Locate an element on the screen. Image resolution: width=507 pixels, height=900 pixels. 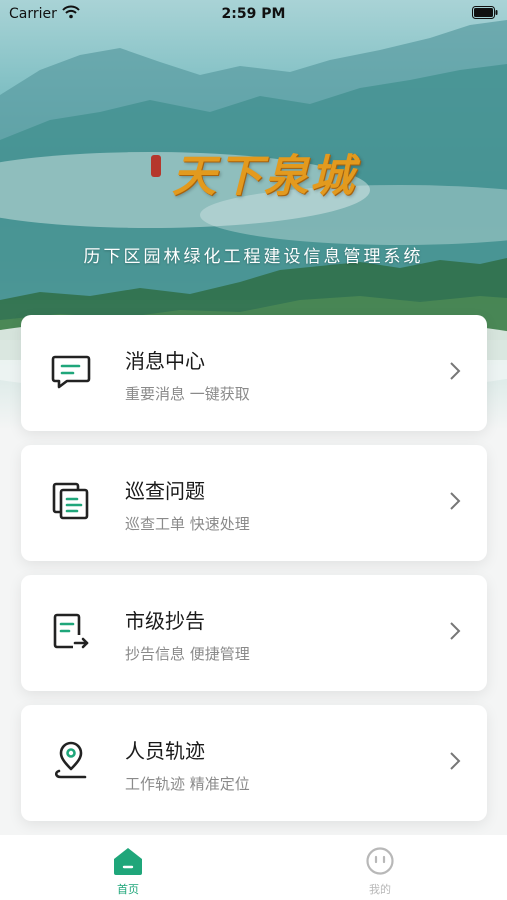
document-stack-icon is located at coordinates (70, 501).